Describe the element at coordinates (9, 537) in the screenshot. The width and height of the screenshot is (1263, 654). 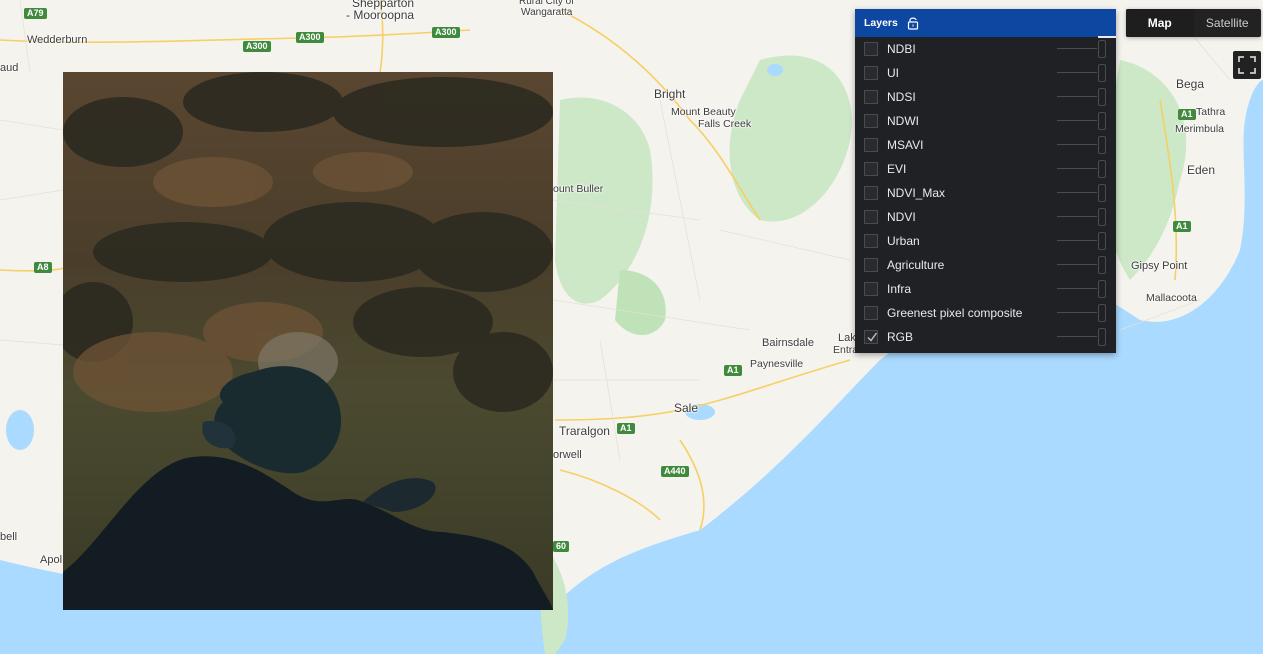
I see `place-label: bell` at that location.